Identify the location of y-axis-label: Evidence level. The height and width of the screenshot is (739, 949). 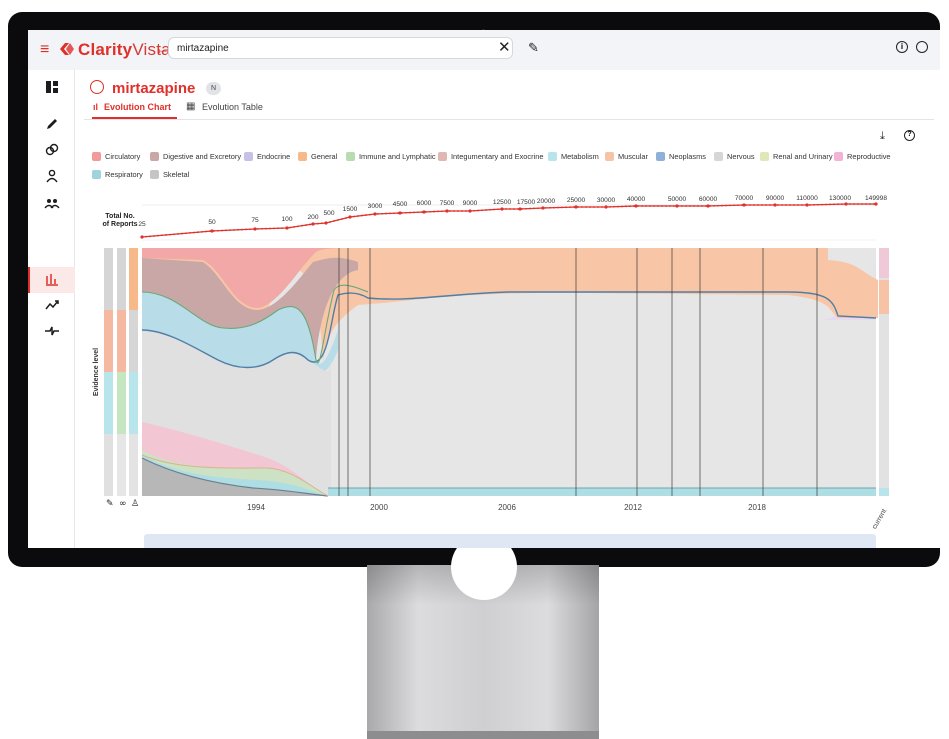
(96, 372).